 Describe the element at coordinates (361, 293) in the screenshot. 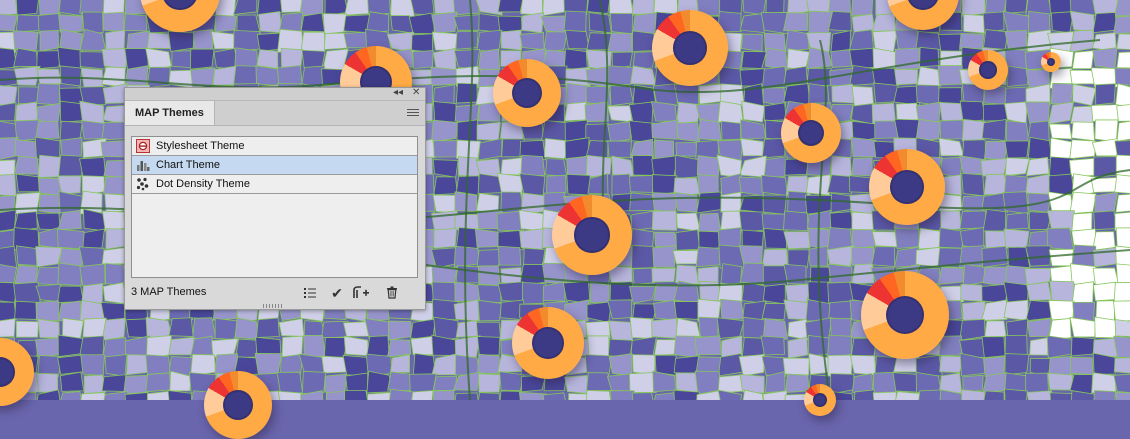

I see `add-theme-icon` at that location.